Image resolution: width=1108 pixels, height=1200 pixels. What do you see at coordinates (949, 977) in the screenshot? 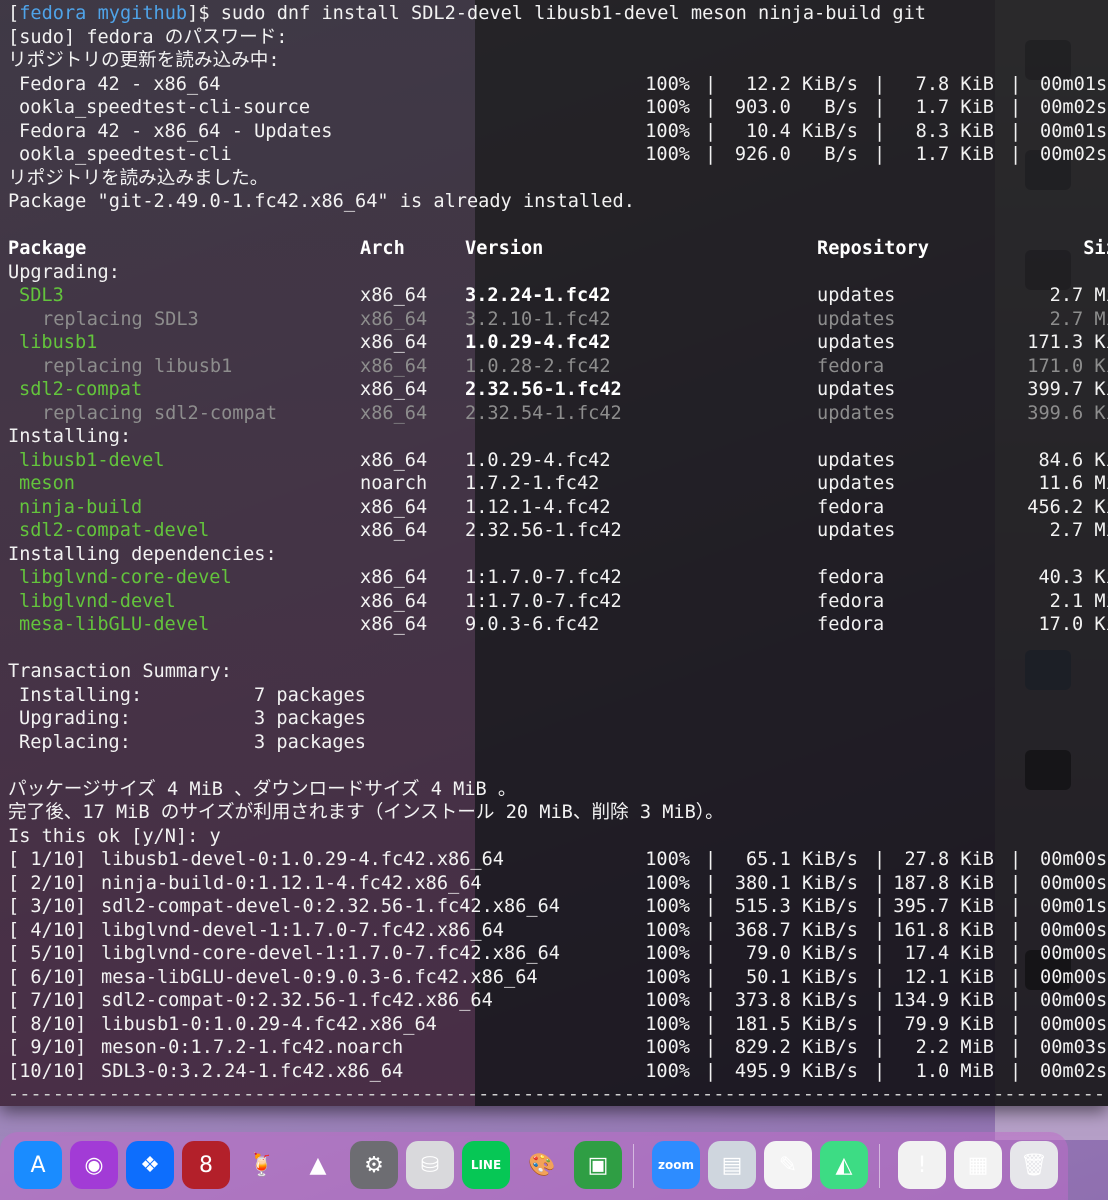
I see `size: 12.1 KiB` at bounding box center [949, 977].